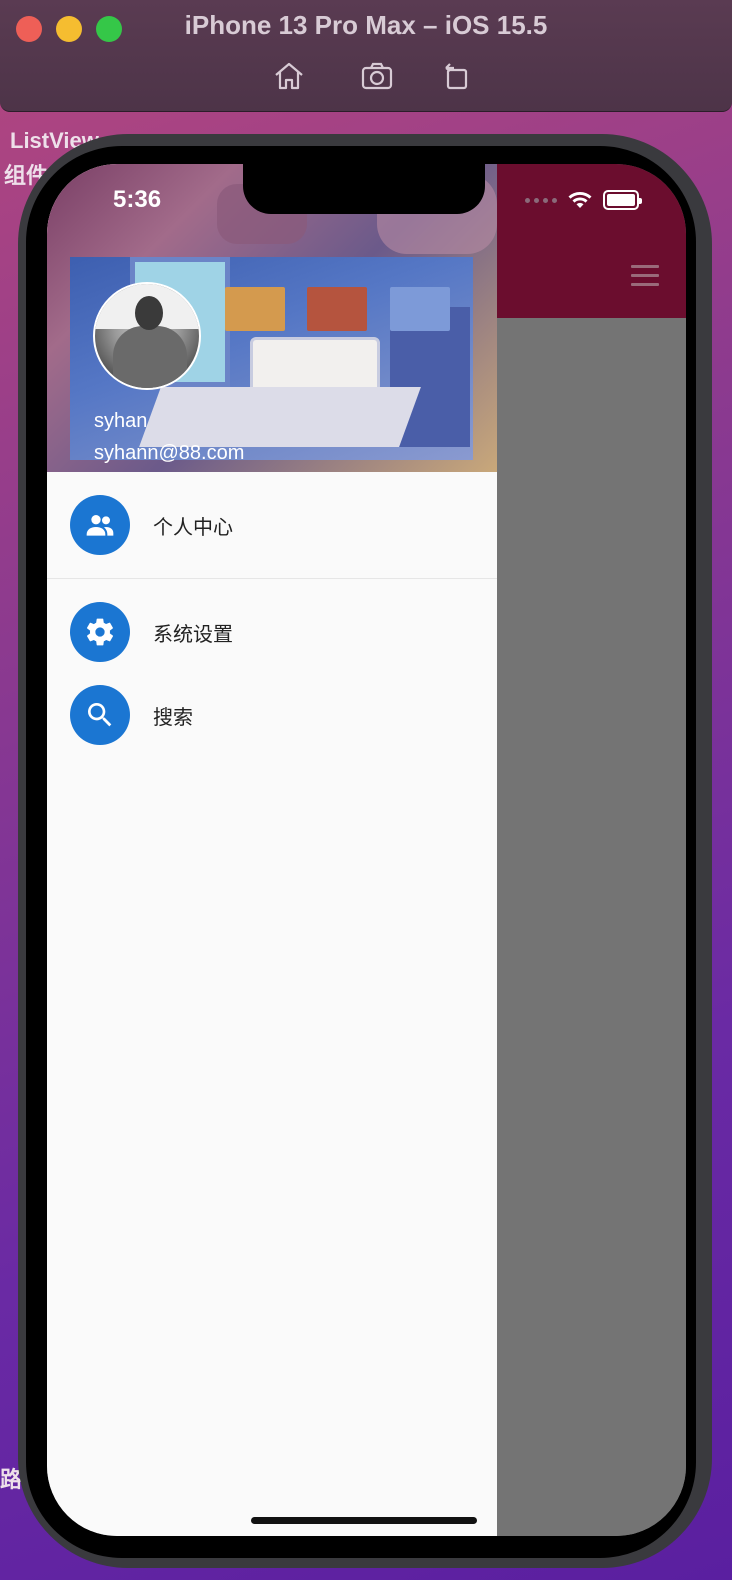 Image resolution: width=732 pixels, height=1580 pixels. I want to click on notch, so click(364, 189).